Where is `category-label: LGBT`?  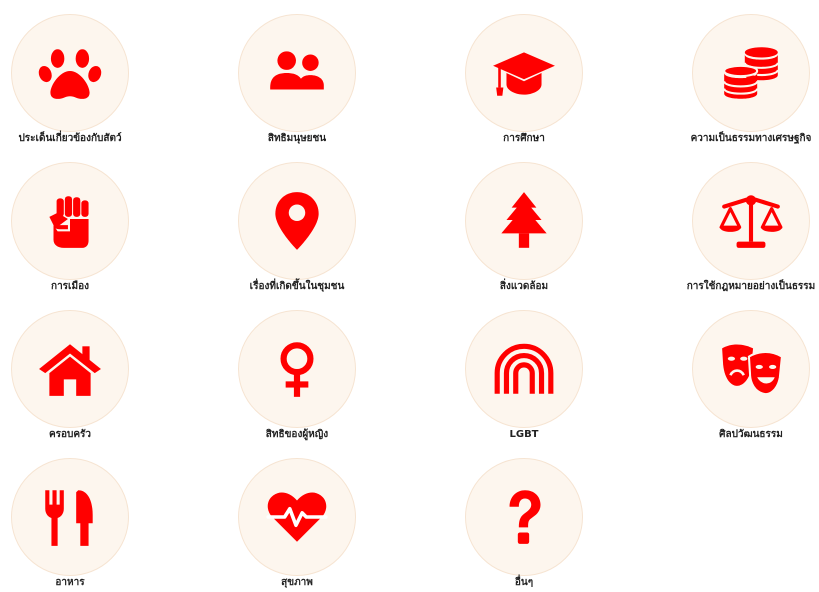
category-label: LGBT is located at coordinates (524, 434).